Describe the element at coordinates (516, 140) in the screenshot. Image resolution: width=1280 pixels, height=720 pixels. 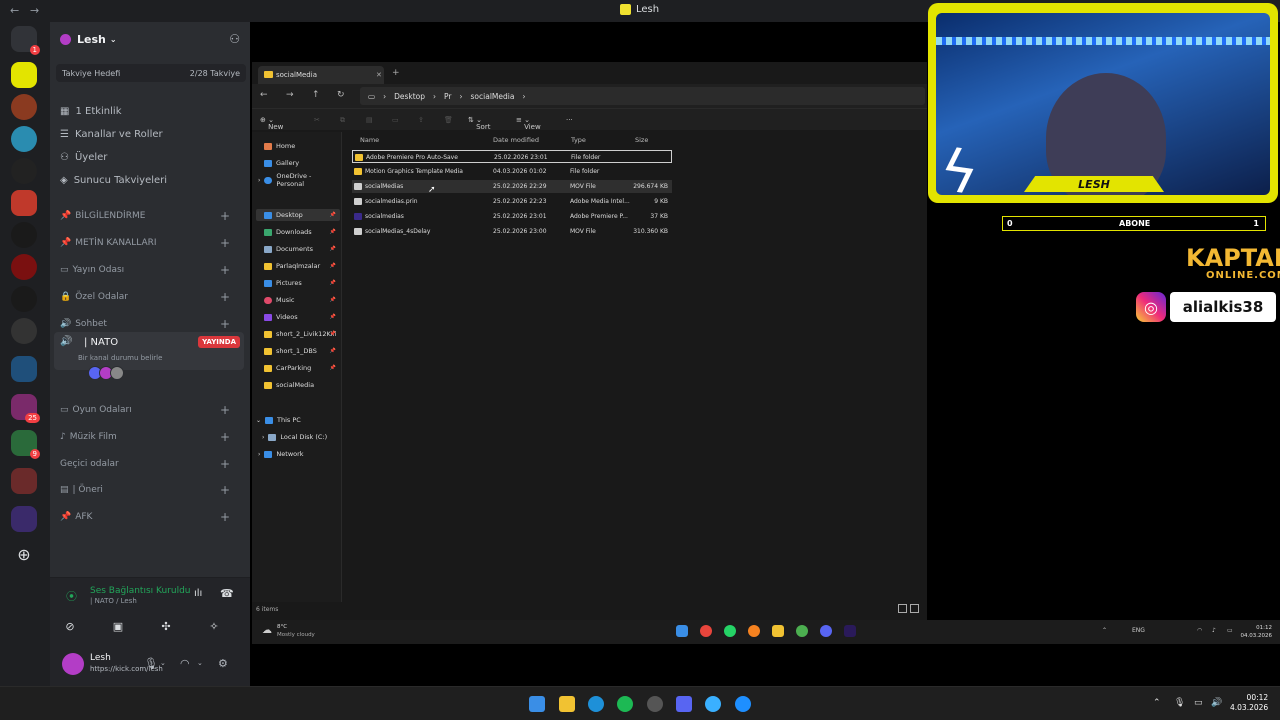
I see `column-date-modified: Date modified` at that location.